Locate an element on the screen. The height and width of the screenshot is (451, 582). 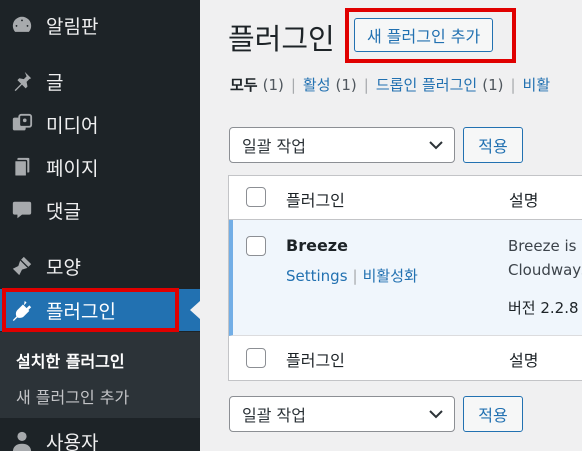
column-header-plugin: 플러그인 is located at coordinates (315, 199).